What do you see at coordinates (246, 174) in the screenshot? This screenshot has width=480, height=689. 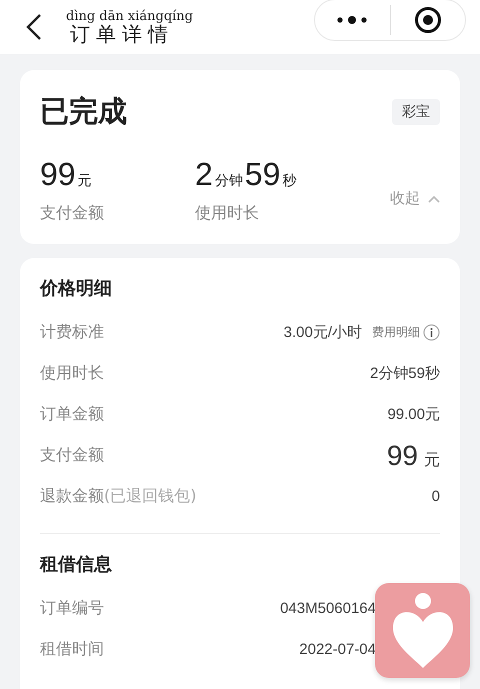 I see `usage-duration: 2 分钟 59 秒` at bounding box center [246, 174].